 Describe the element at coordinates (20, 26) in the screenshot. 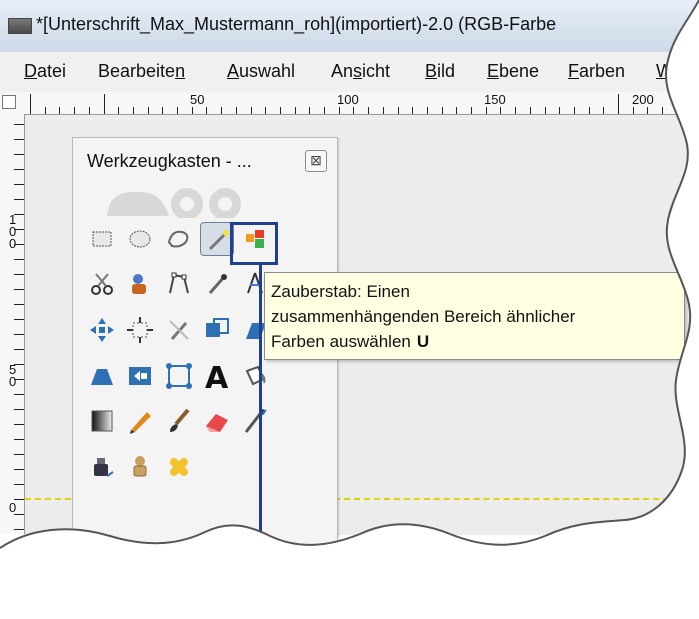

I see `app-icon` at that location.